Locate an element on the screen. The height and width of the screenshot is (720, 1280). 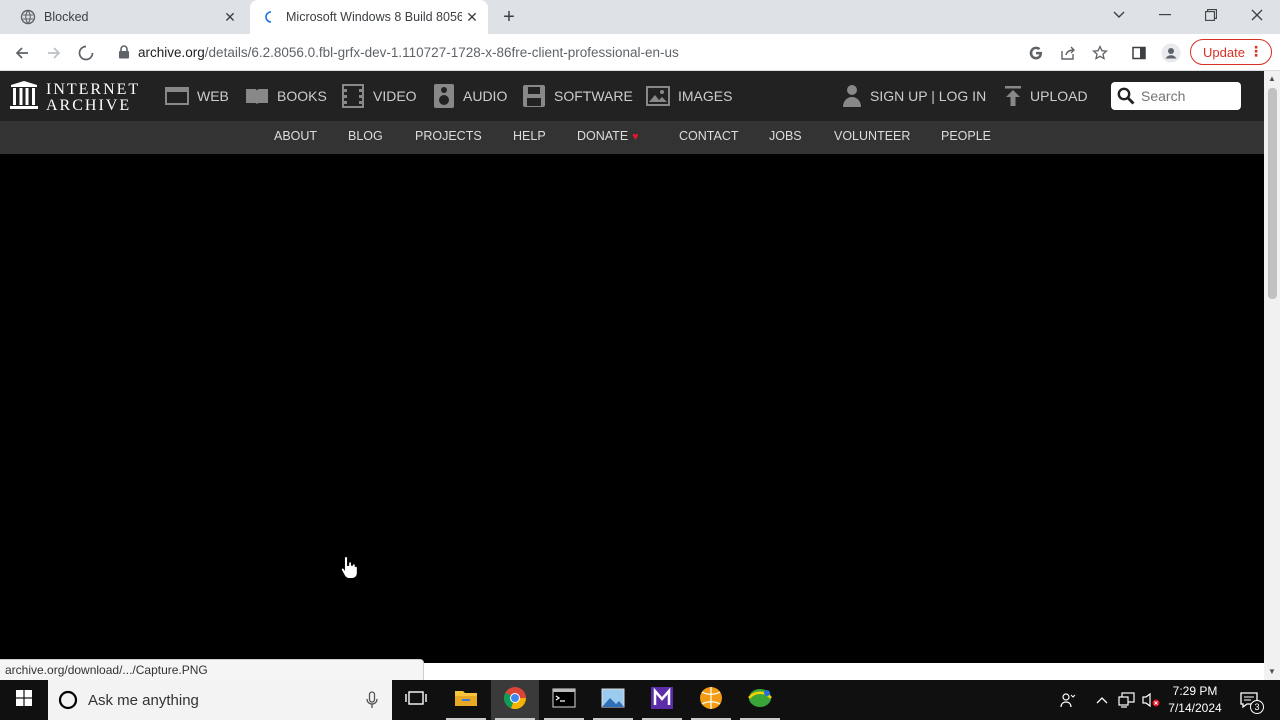
close-window-button is located at coordinates (1257, 15).